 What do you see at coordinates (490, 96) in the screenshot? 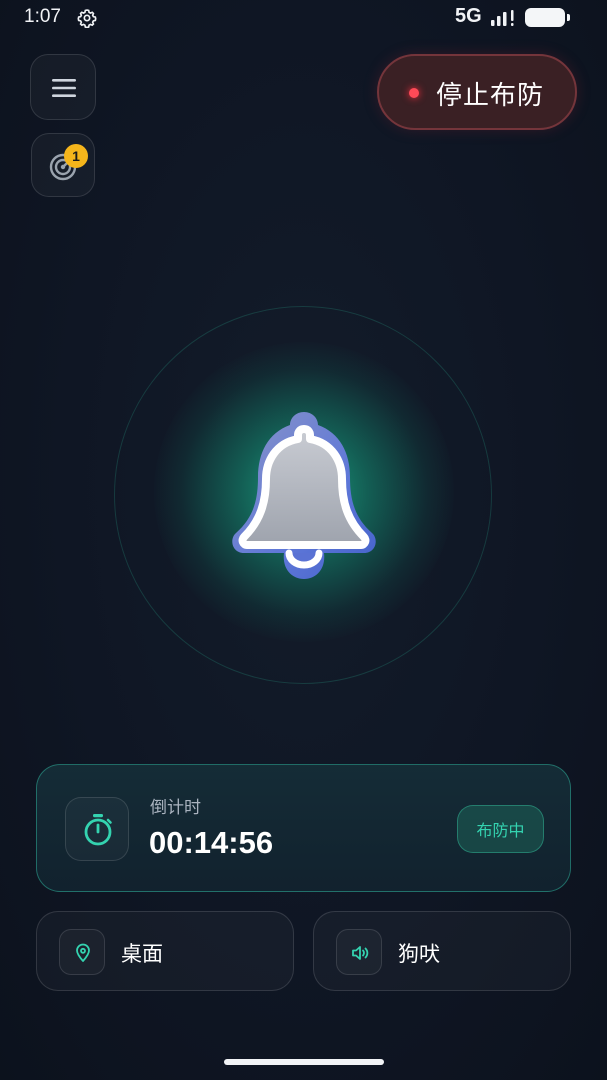
I see `stop-arming-label: 停止布防` at bounding box center [490, 96].